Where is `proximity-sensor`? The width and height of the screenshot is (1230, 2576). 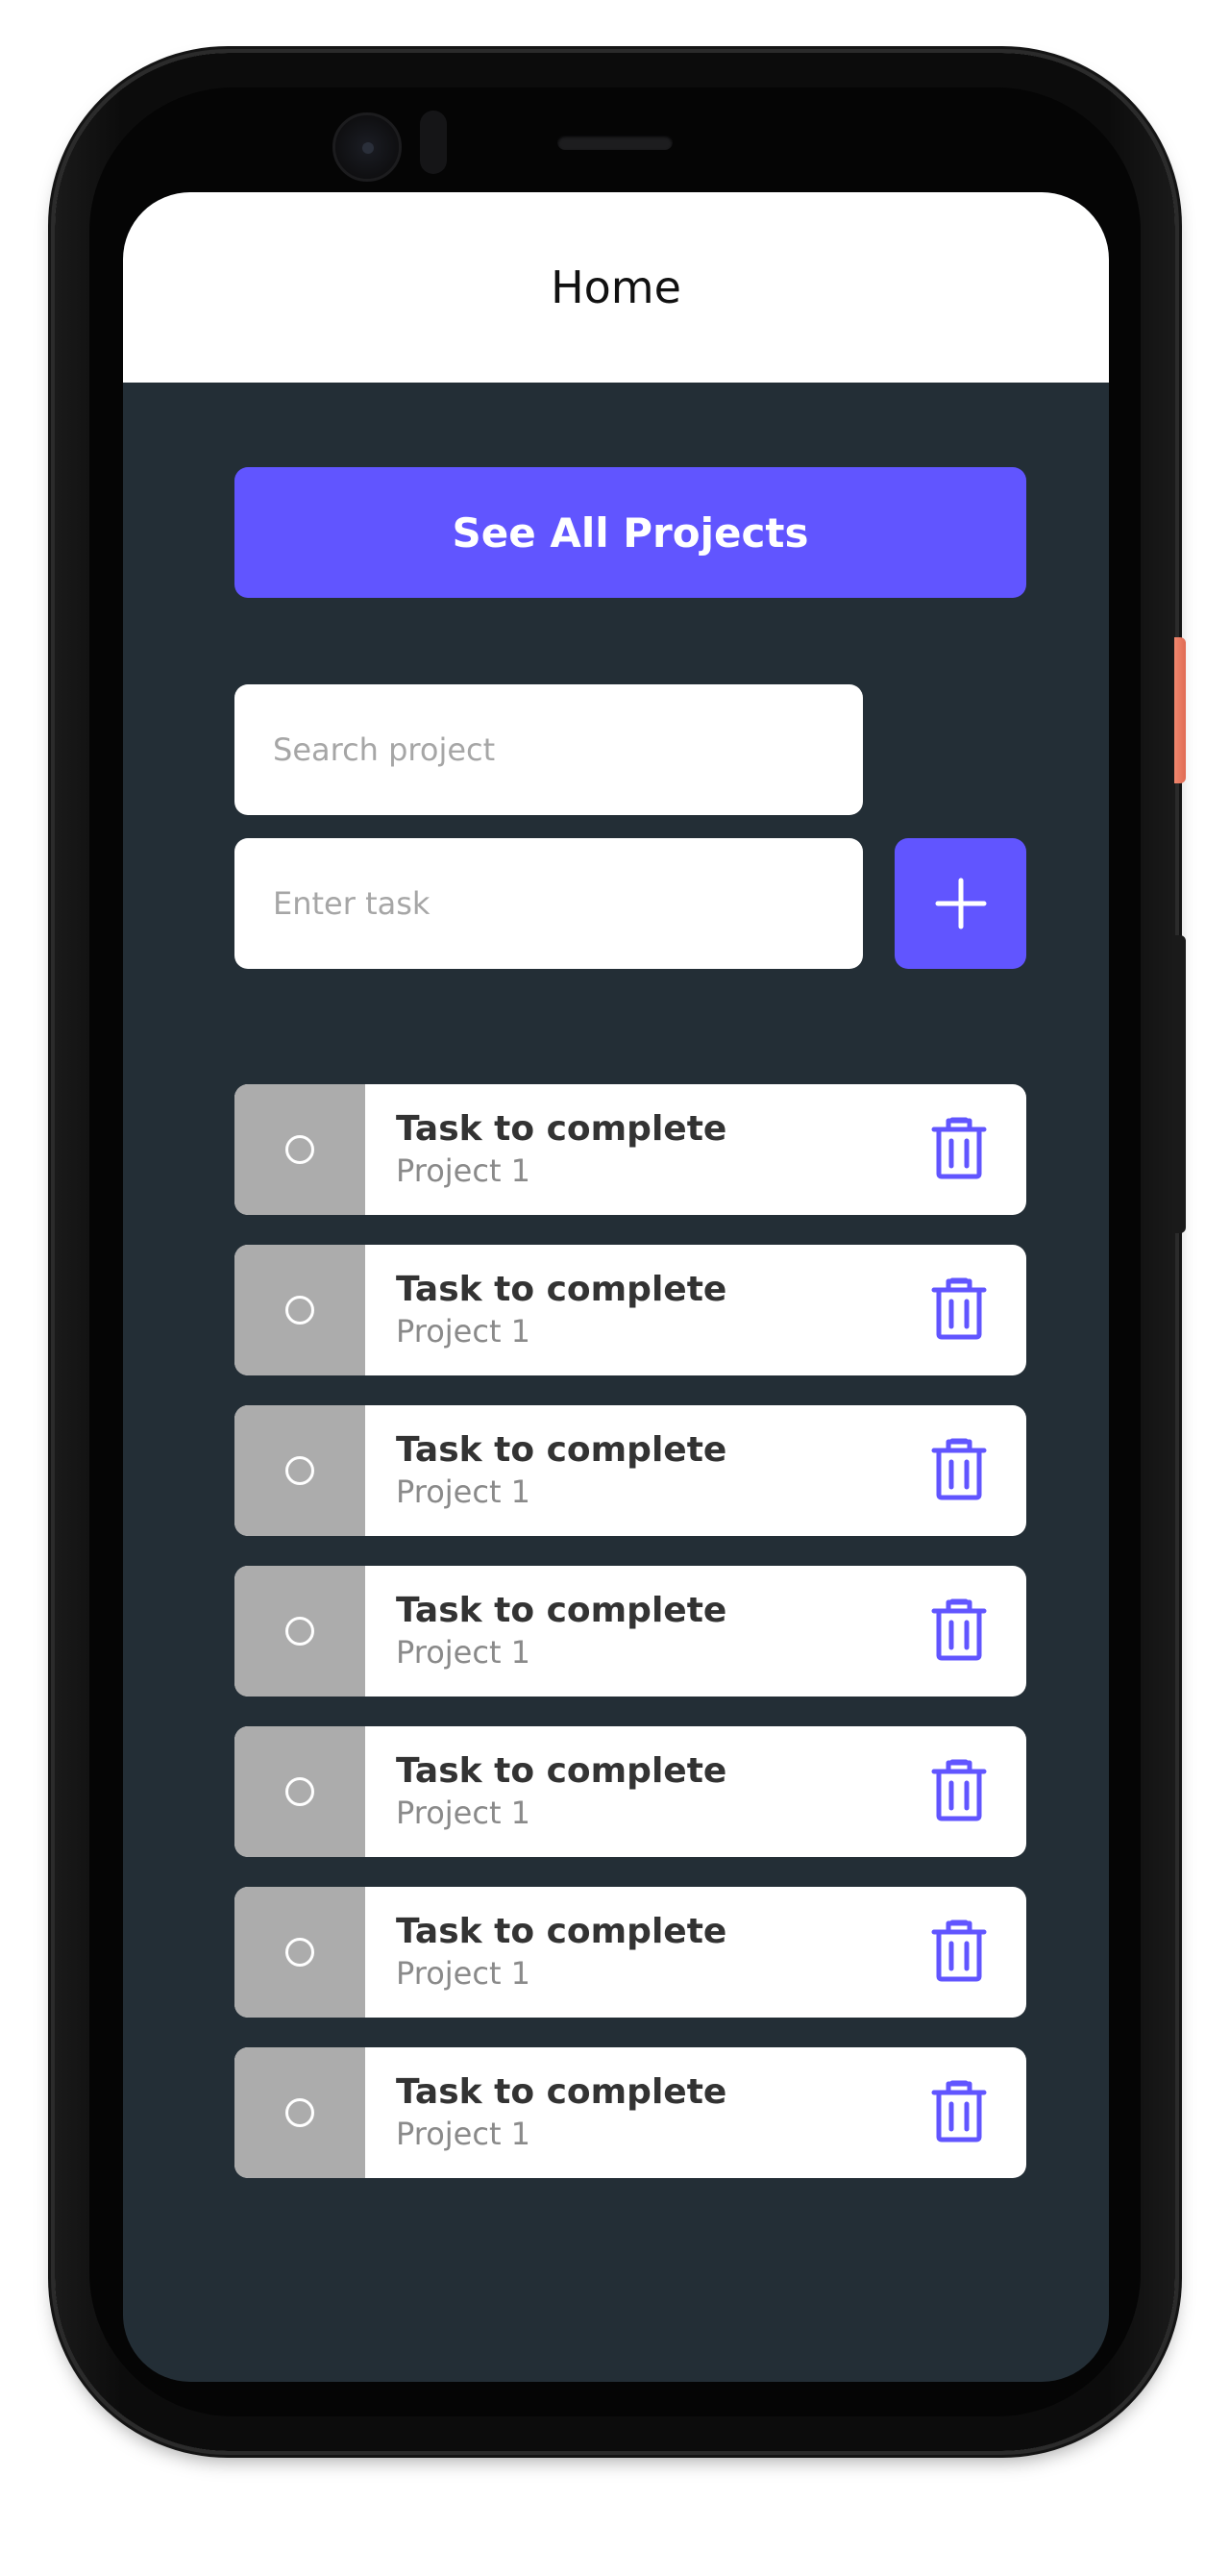 proximity-sensor is located at coordinates (434, 142).